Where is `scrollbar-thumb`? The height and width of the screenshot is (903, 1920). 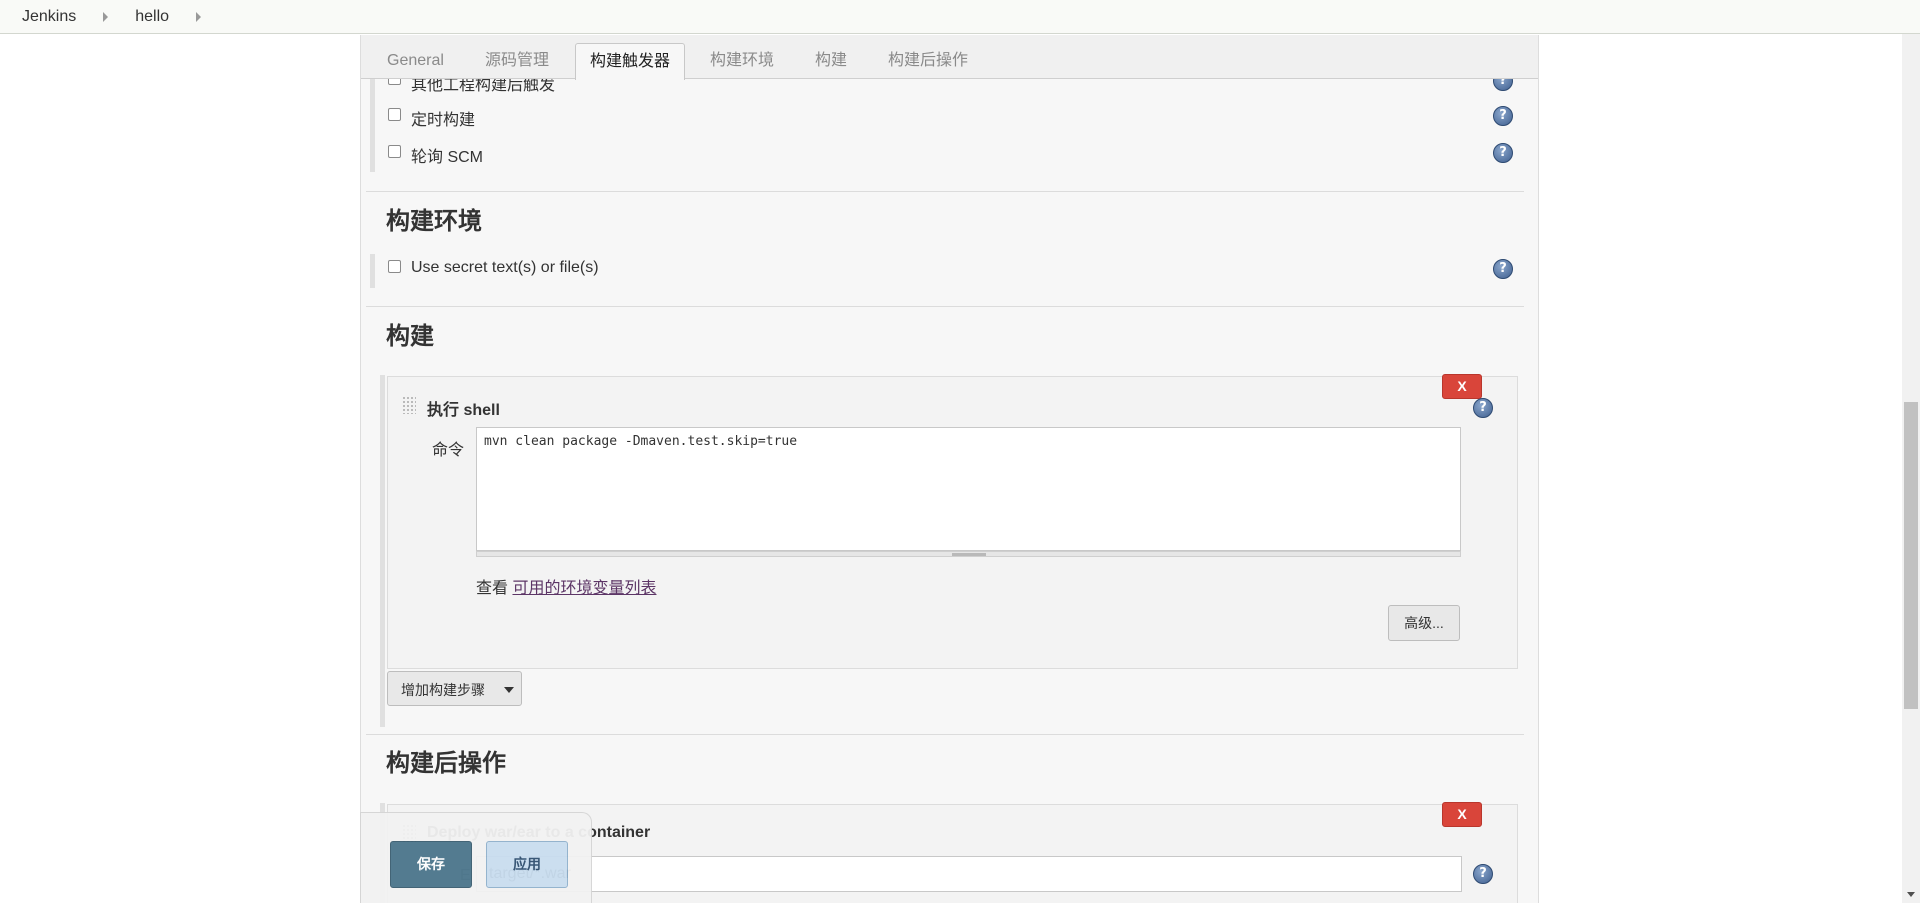 scrollbar-thumb is located at coordinates (1911, 555).